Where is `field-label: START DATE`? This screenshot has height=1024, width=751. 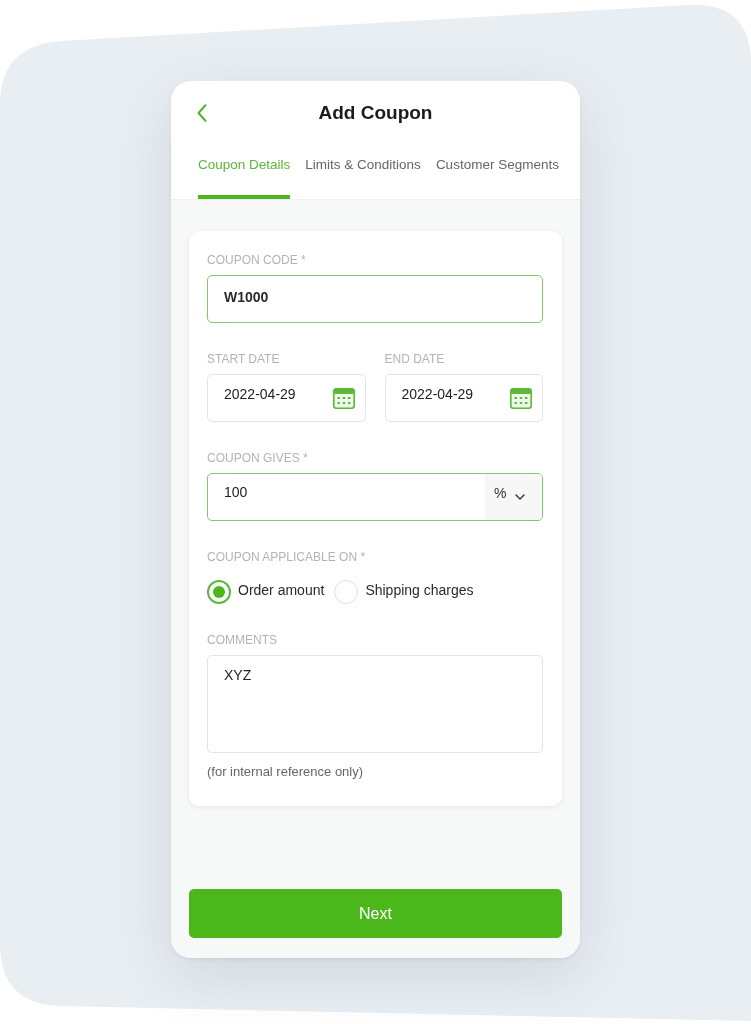 field-label: START DATE is located at coordinates (244, 359).